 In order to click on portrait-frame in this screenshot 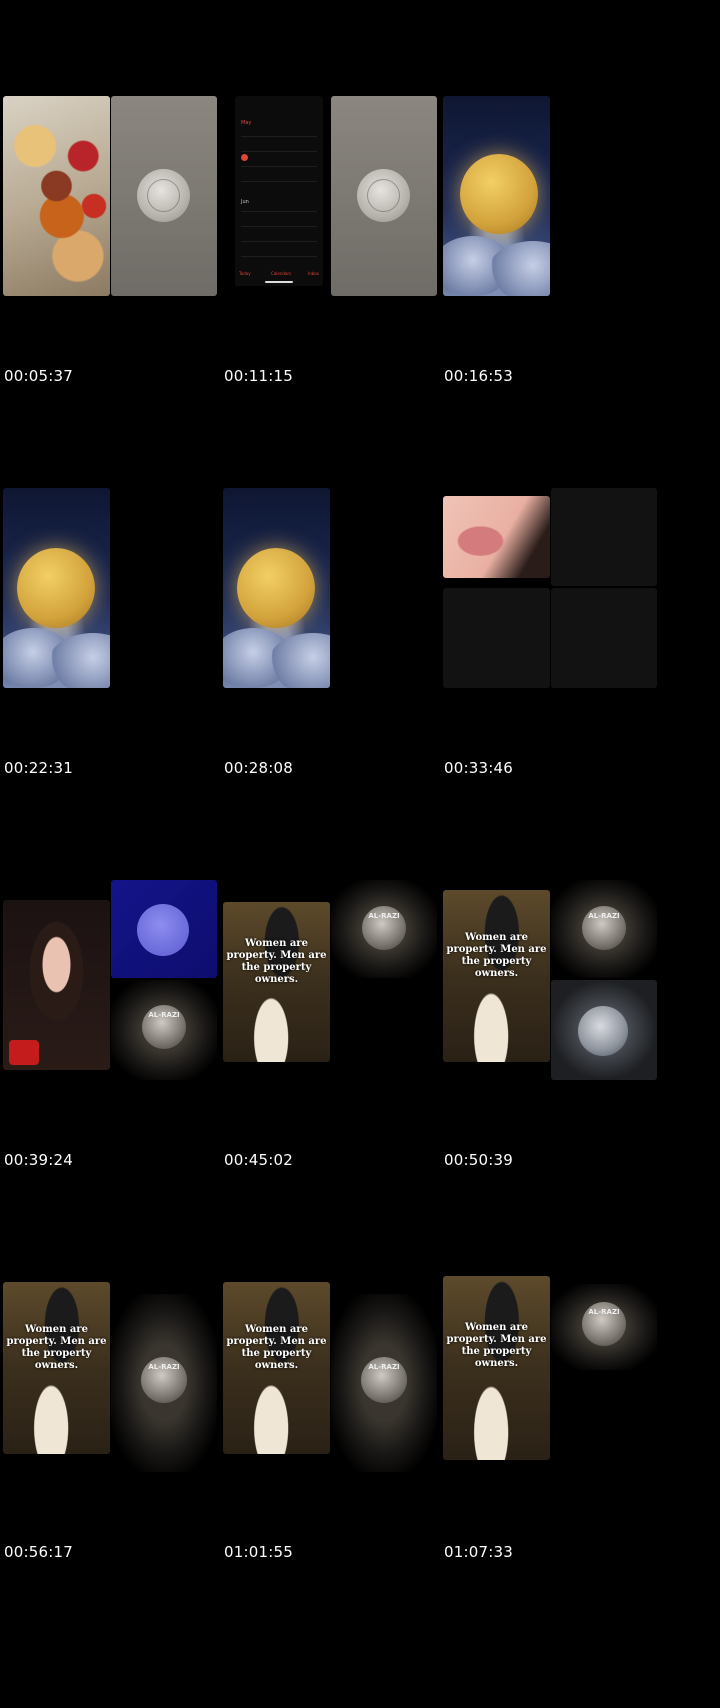, I will do `click(56, 985)`.